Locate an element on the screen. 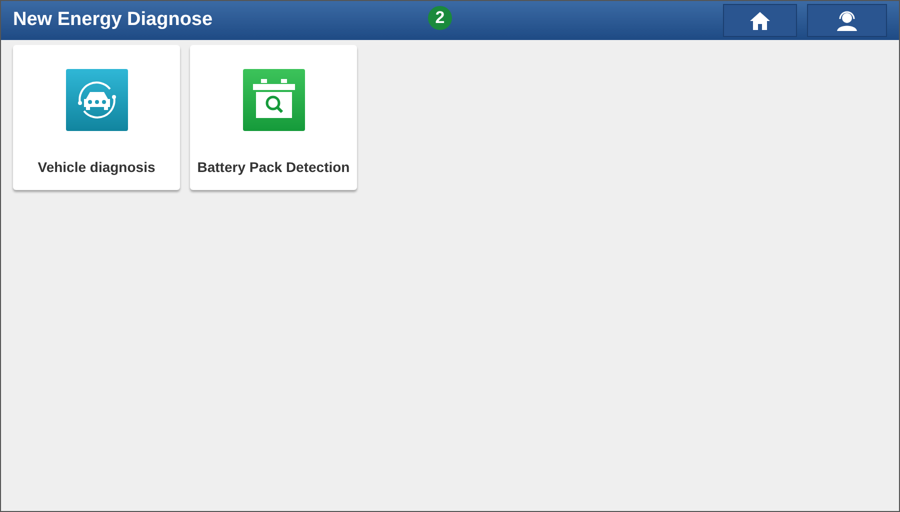 The image size is (900, 512). support-button is located at coordinates (847, 20).